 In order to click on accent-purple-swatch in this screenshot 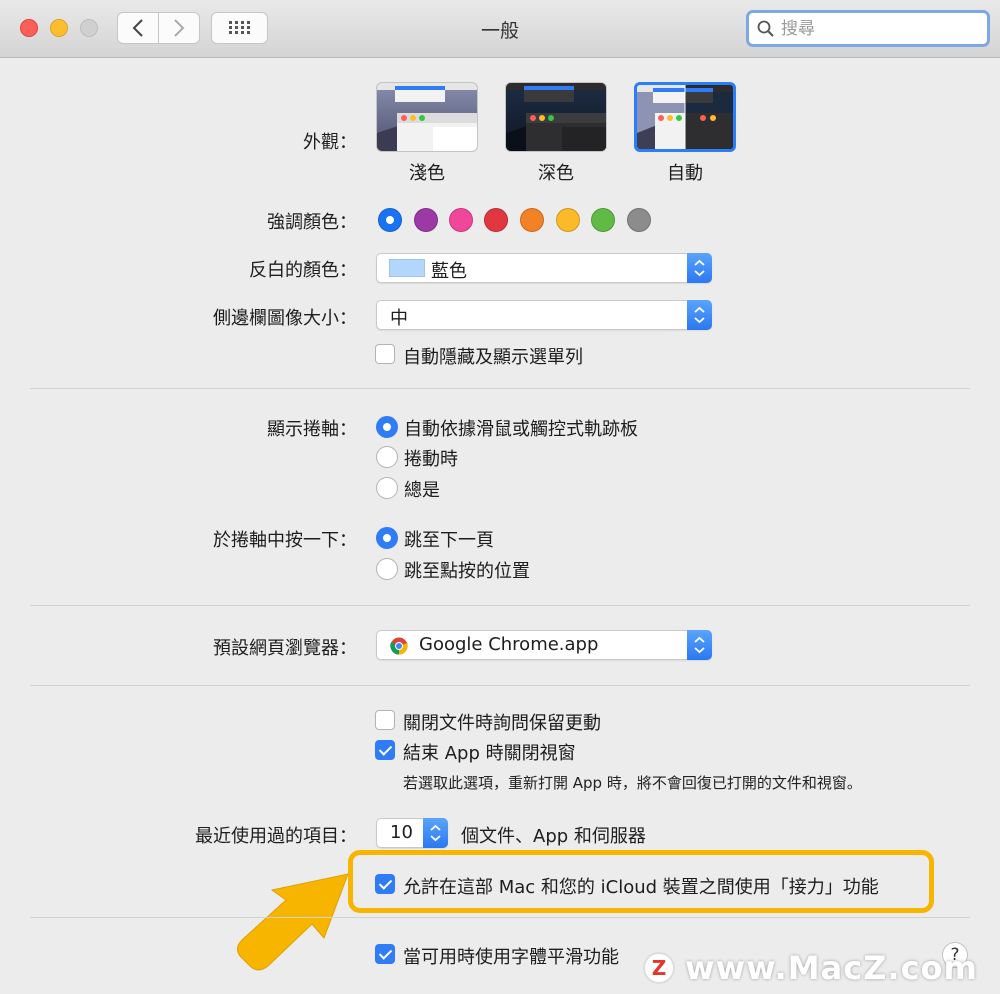, I will do `click(426, 220)`.